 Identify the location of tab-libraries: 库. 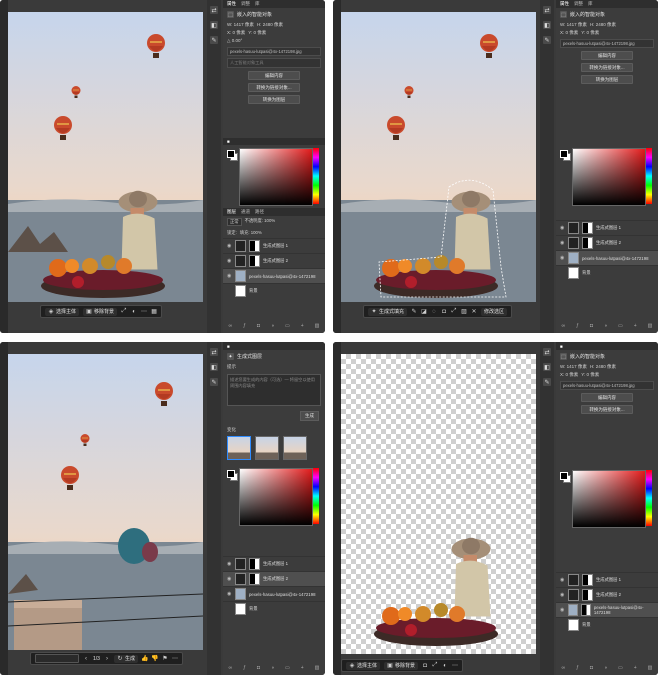
(257, 4).